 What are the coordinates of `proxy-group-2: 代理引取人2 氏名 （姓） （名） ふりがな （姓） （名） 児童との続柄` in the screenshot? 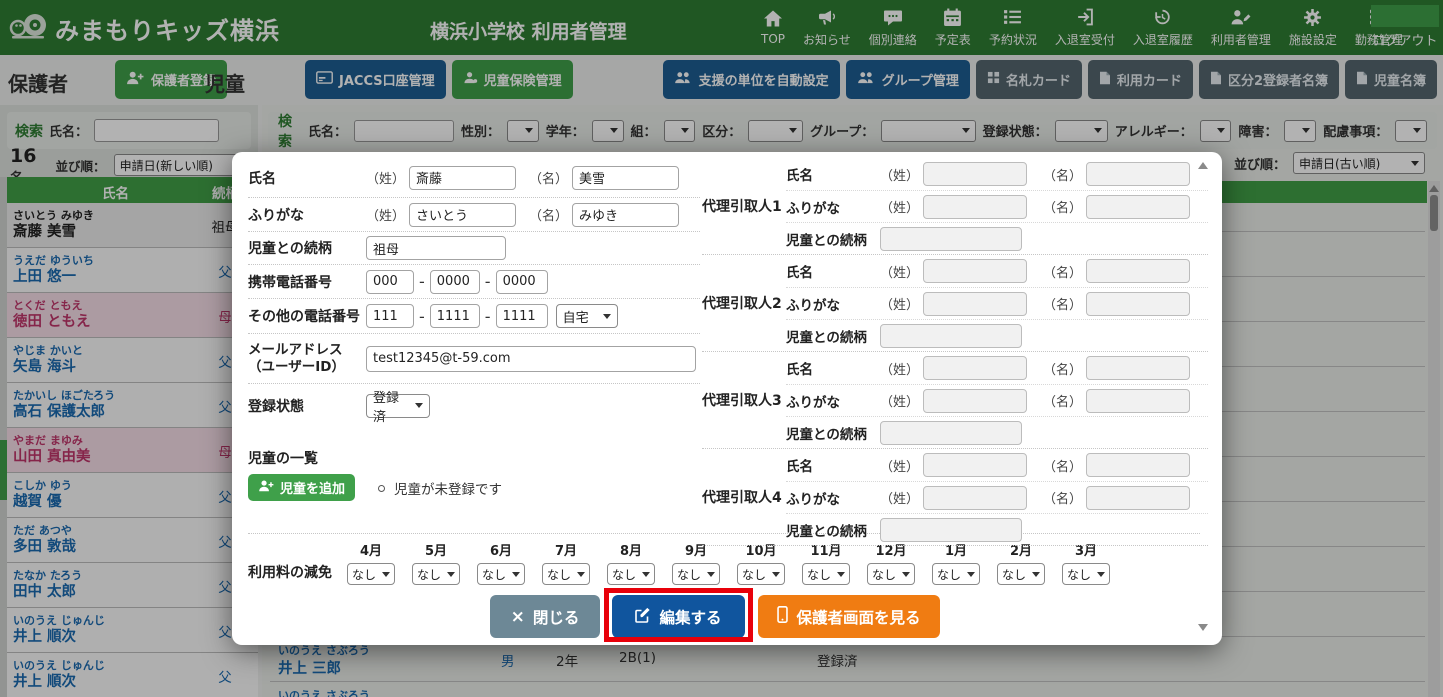 It's located at (955, 303).